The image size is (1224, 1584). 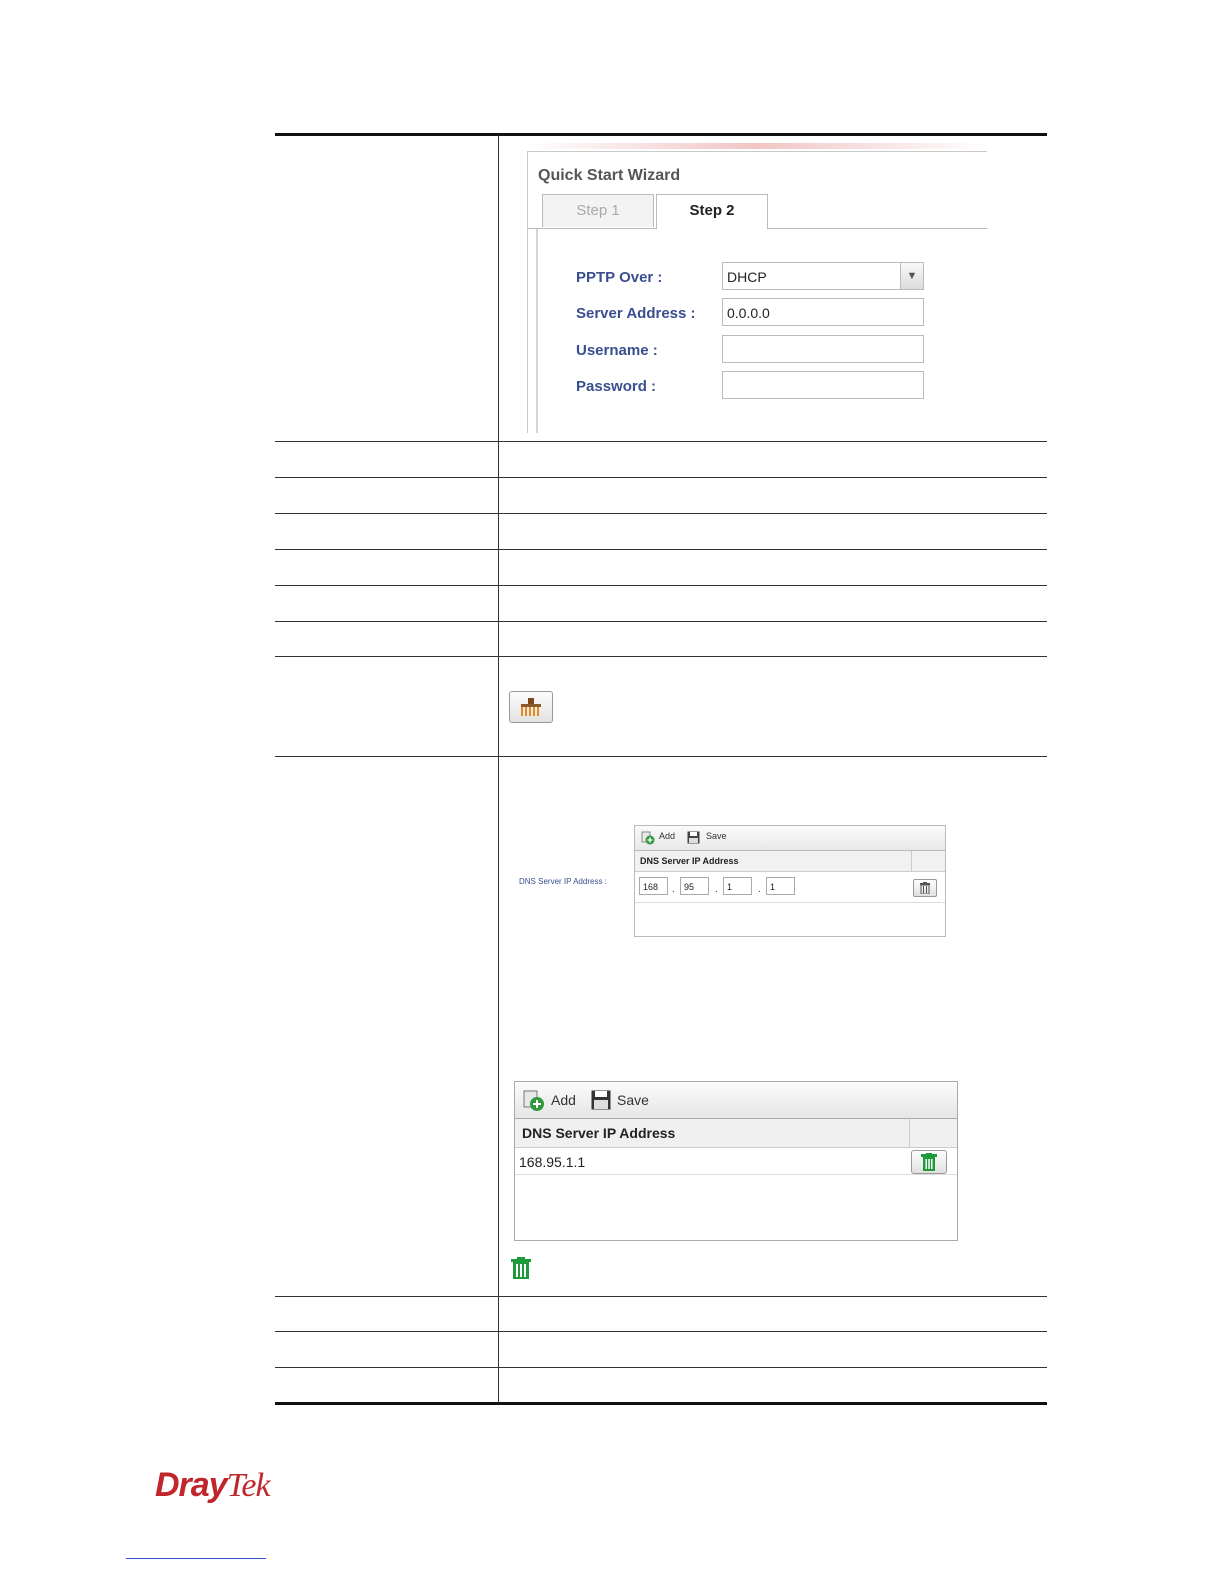 I want to click on draytek-logo: DrayTek, so click(x=213, y=1485).